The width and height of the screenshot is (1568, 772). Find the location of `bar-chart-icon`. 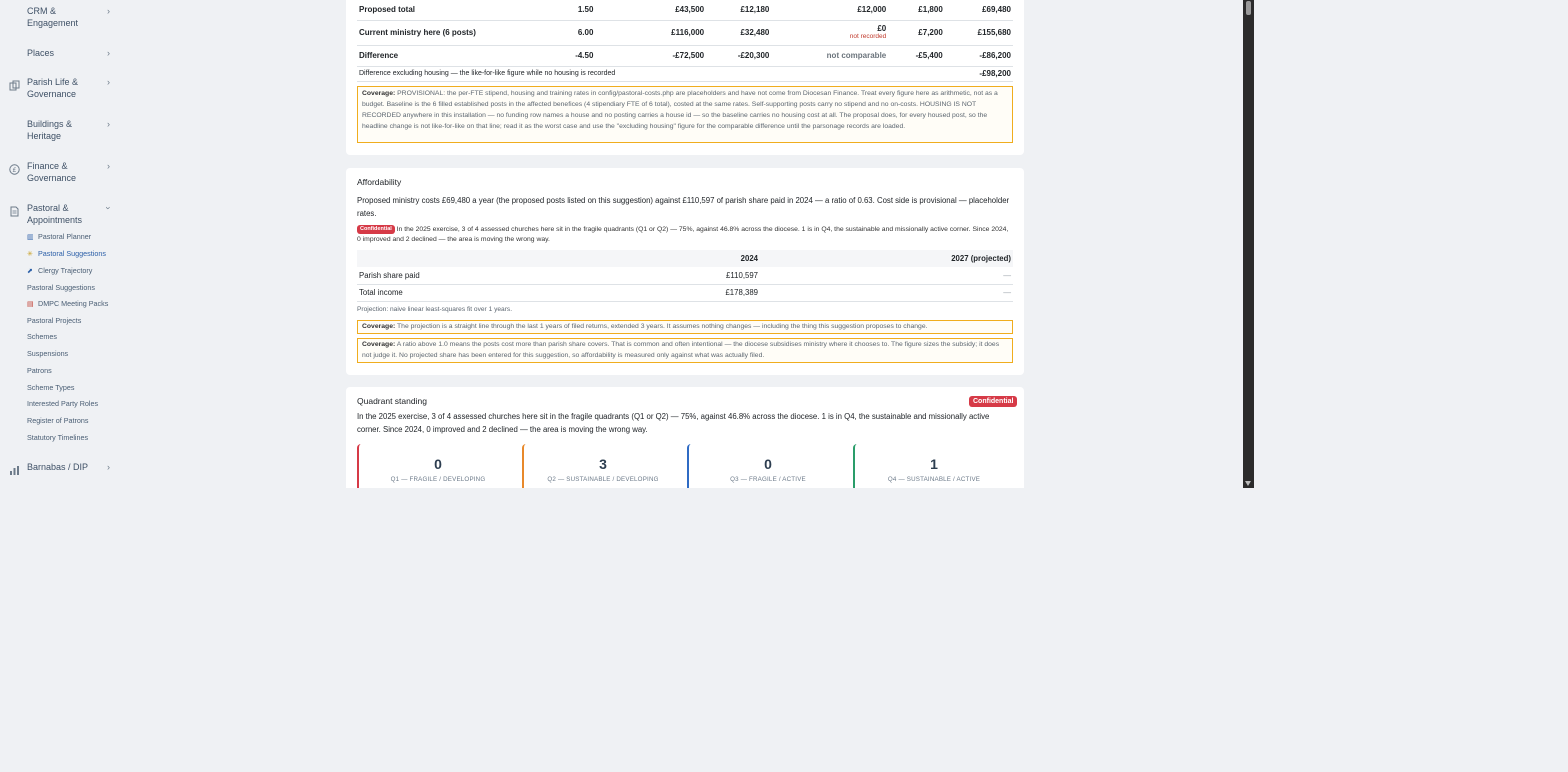

bar-chart-icon is located at coordinates (14, 469).